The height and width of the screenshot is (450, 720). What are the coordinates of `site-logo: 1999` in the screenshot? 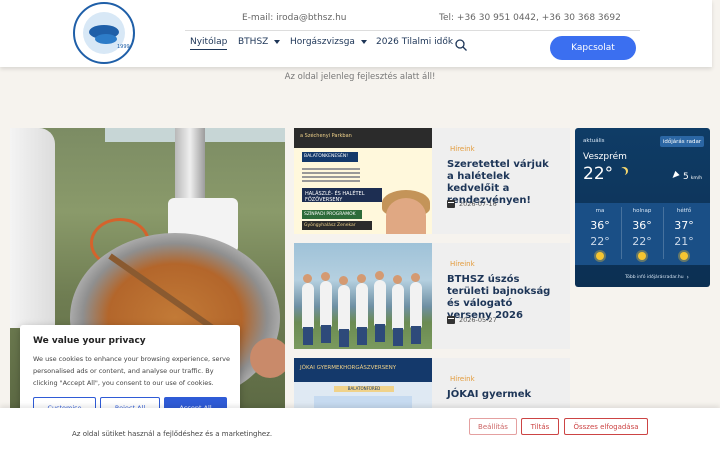 It's located at (104, 33).